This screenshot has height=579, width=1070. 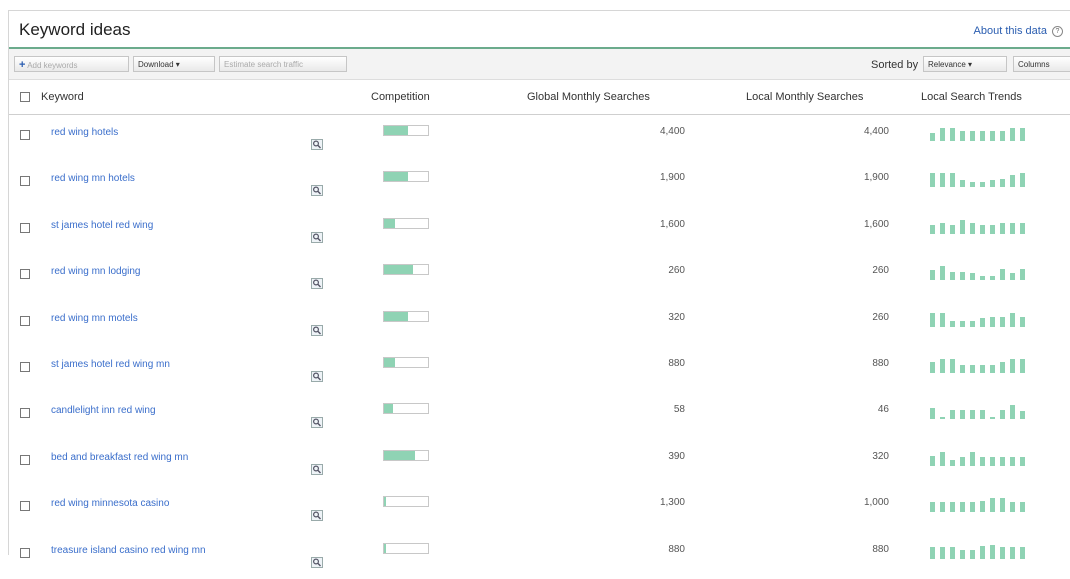 I want to click on select-all-checkbox, so click(x=25, y=97).